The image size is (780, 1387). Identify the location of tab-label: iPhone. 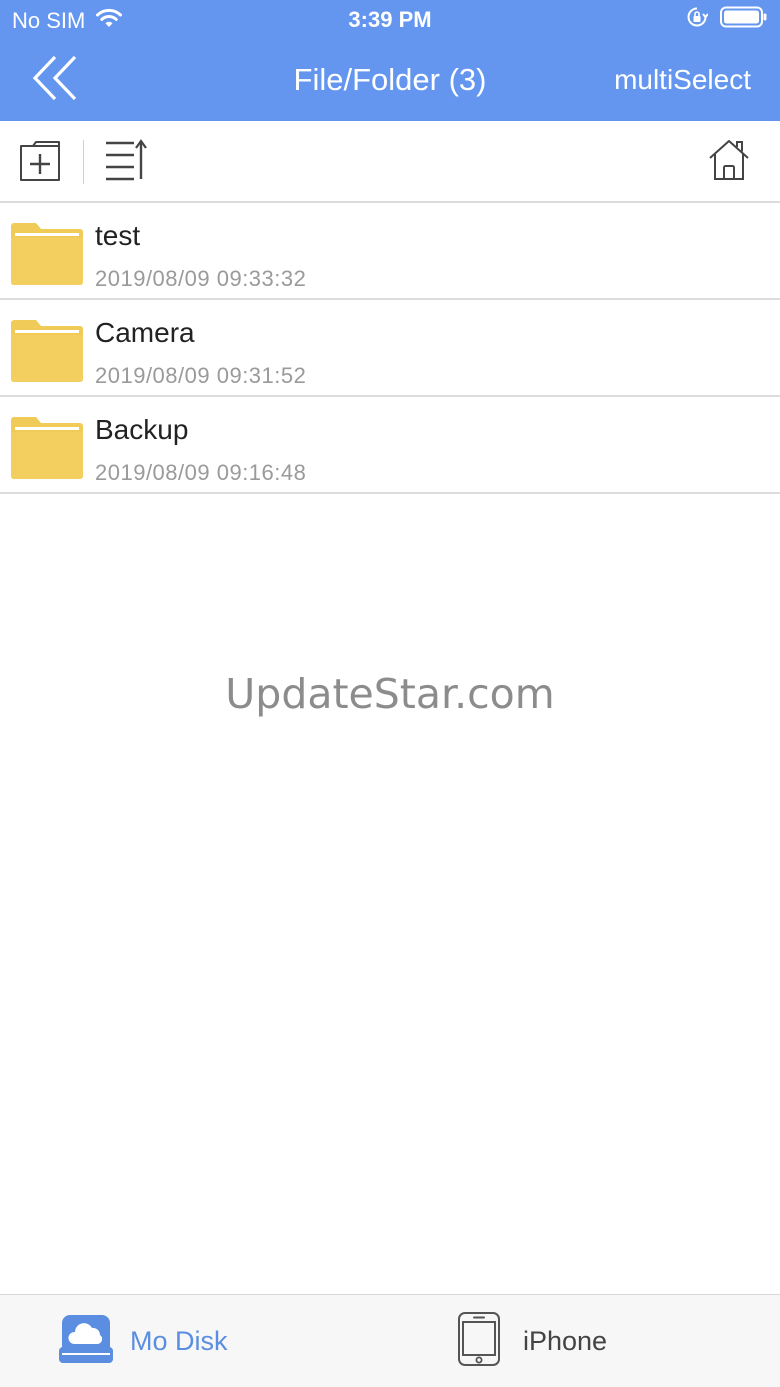
(565, 1341).